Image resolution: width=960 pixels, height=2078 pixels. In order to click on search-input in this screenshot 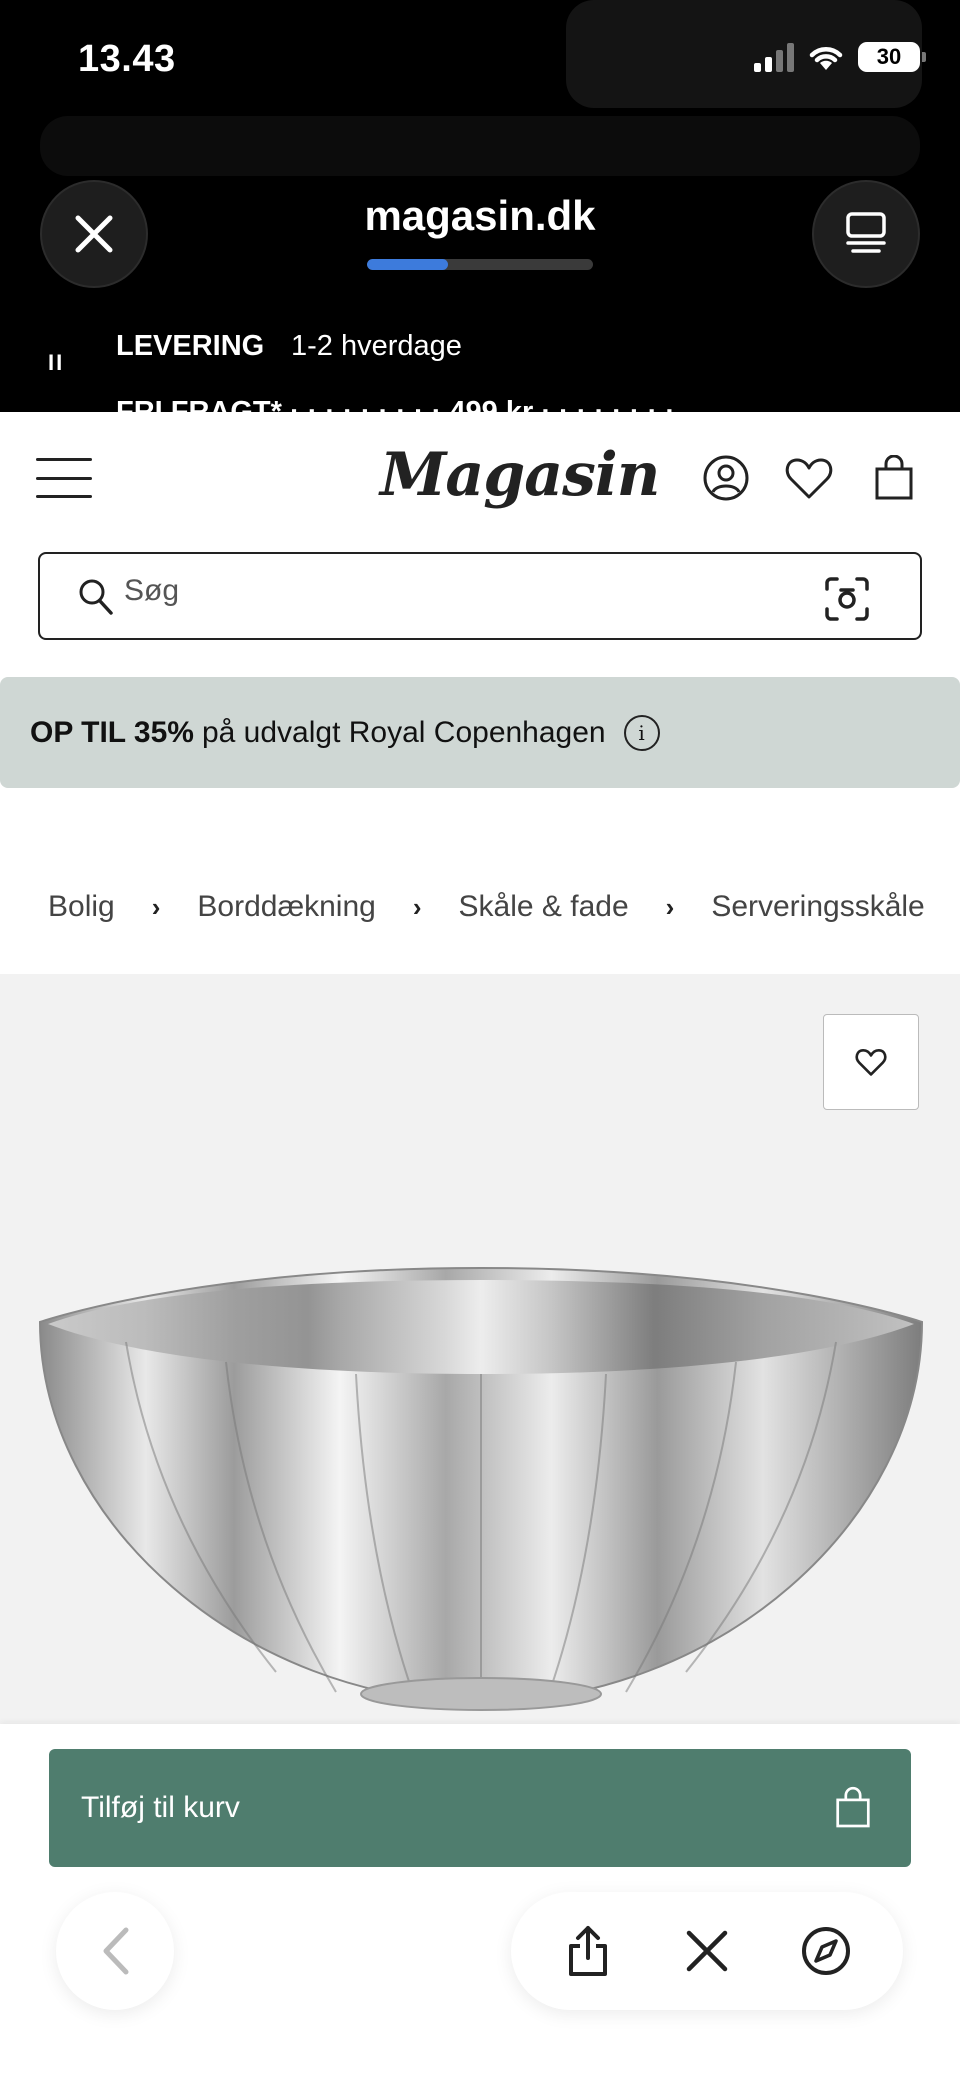, I will do `click(424, 591)`.